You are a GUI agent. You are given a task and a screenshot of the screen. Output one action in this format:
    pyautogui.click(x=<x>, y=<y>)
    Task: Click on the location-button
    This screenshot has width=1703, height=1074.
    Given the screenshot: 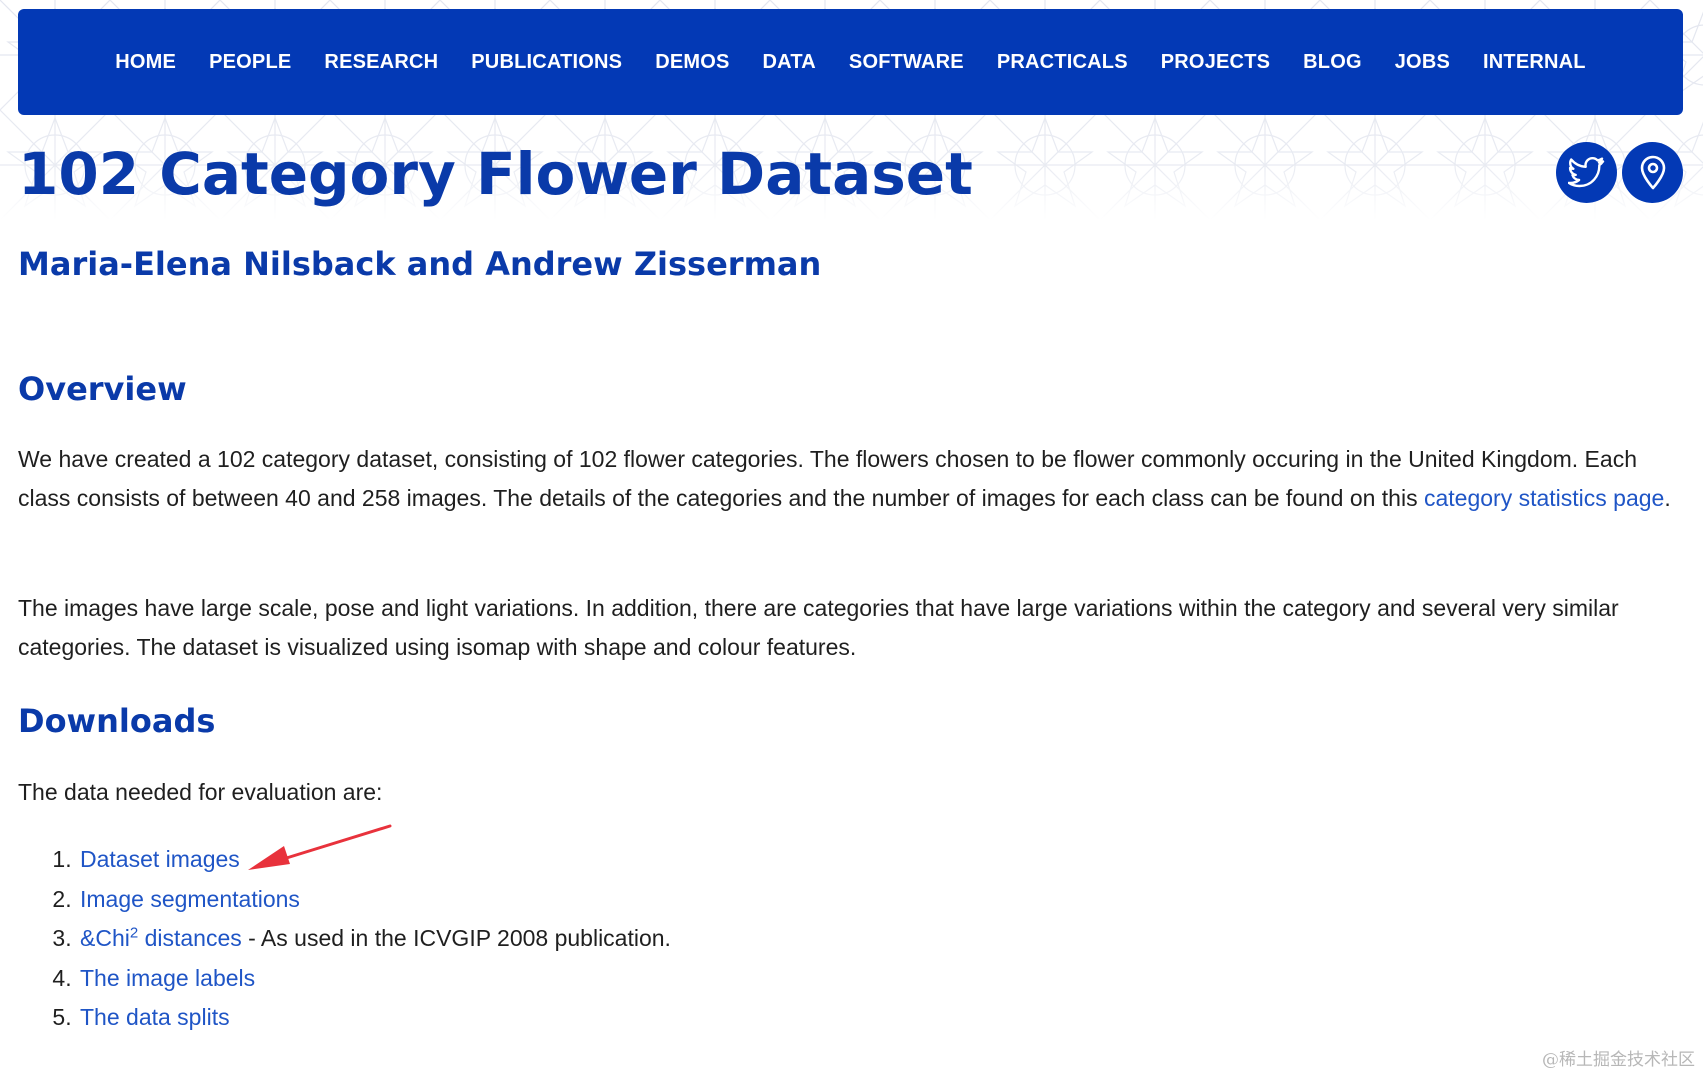 What is the action you would take?
    pyautogui.click(x=1652, y=172)
    